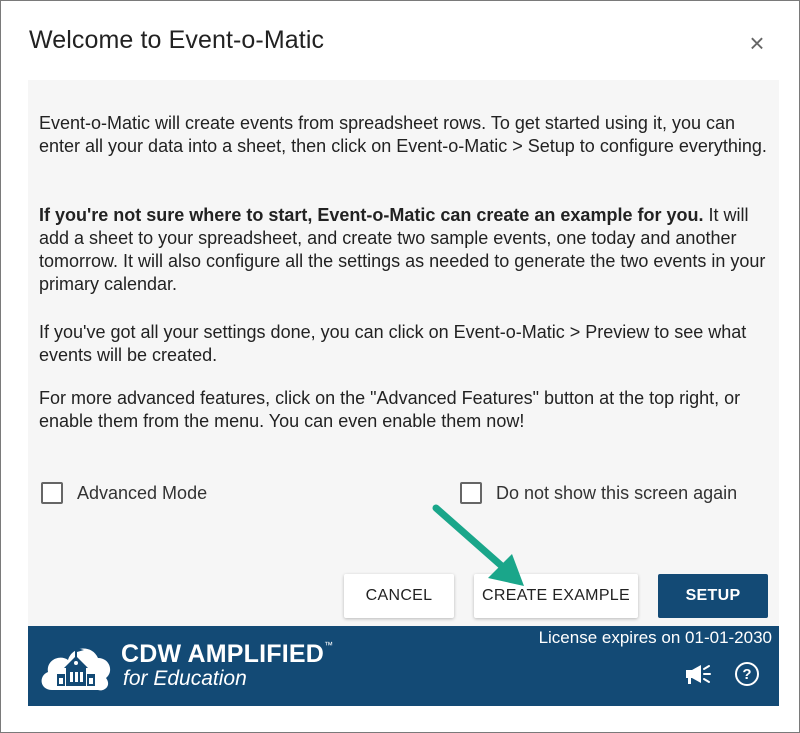  What do you see at coordinates (329, 645) in the screenshot?
I see `brand-trademark: ™` at bounding box center [329, 645].